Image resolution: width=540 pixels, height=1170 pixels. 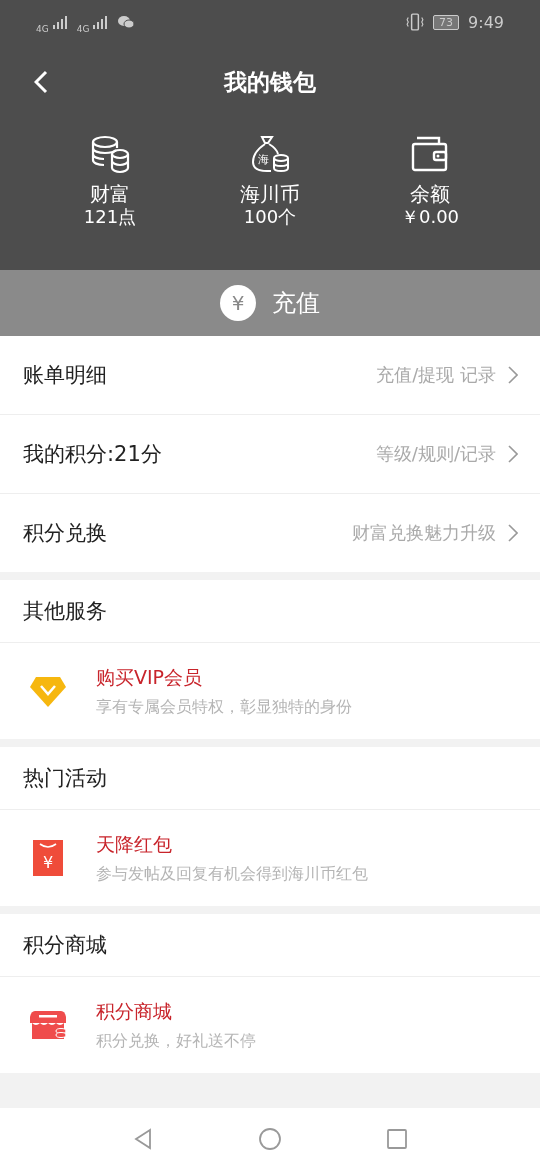 I want to click on yen-icon: ¥, so click(x=238, y=303).